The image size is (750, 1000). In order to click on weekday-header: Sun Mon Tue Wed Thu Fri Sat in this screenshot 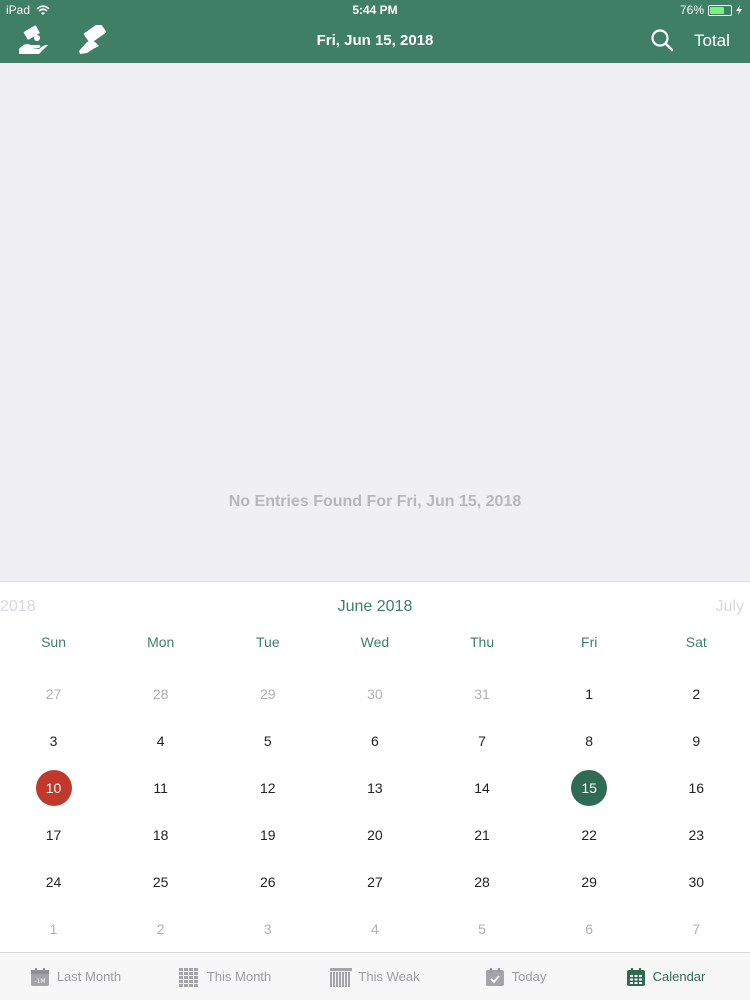, I will do `click(375, 642)`.